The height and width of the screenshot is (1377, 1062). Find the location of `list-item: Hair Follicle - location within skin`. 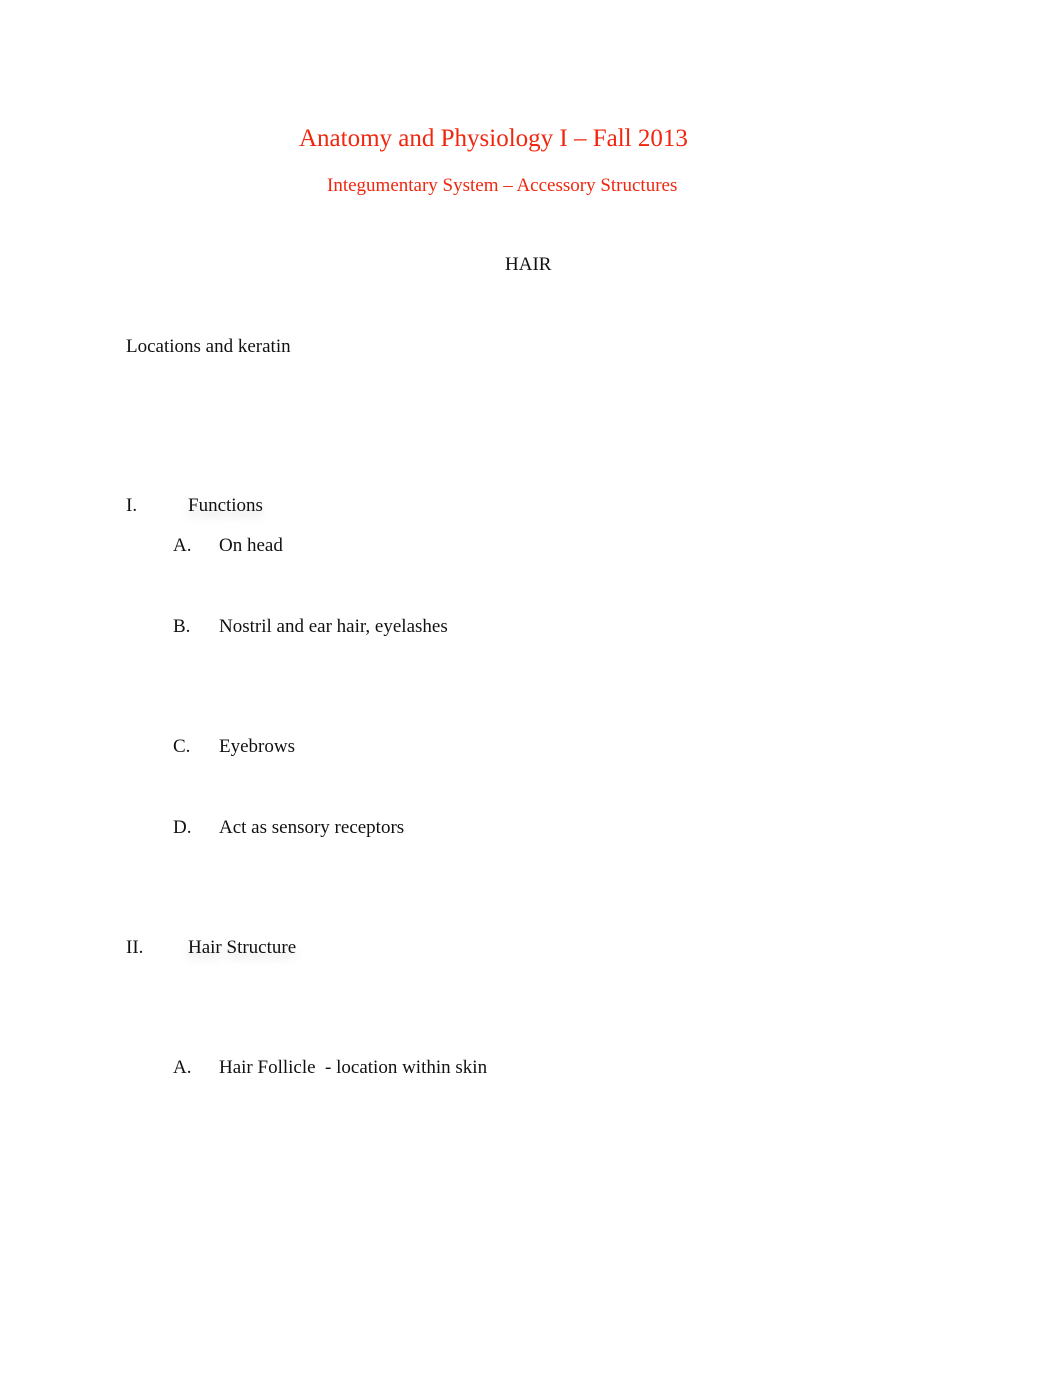

list-item: Hair Follicle - location within skin is located at coordinates (353, 1067).